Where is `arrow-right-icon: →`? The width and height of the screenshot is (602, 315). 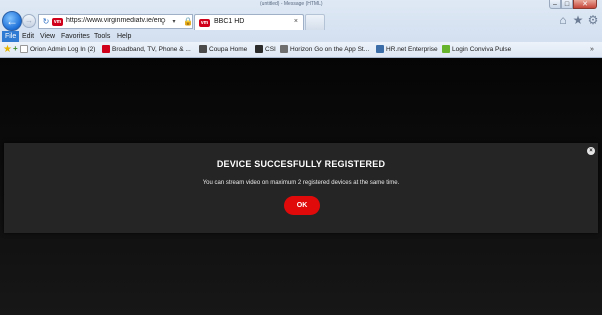
arrow-right-icon: → is located at coordinates (29, 20).